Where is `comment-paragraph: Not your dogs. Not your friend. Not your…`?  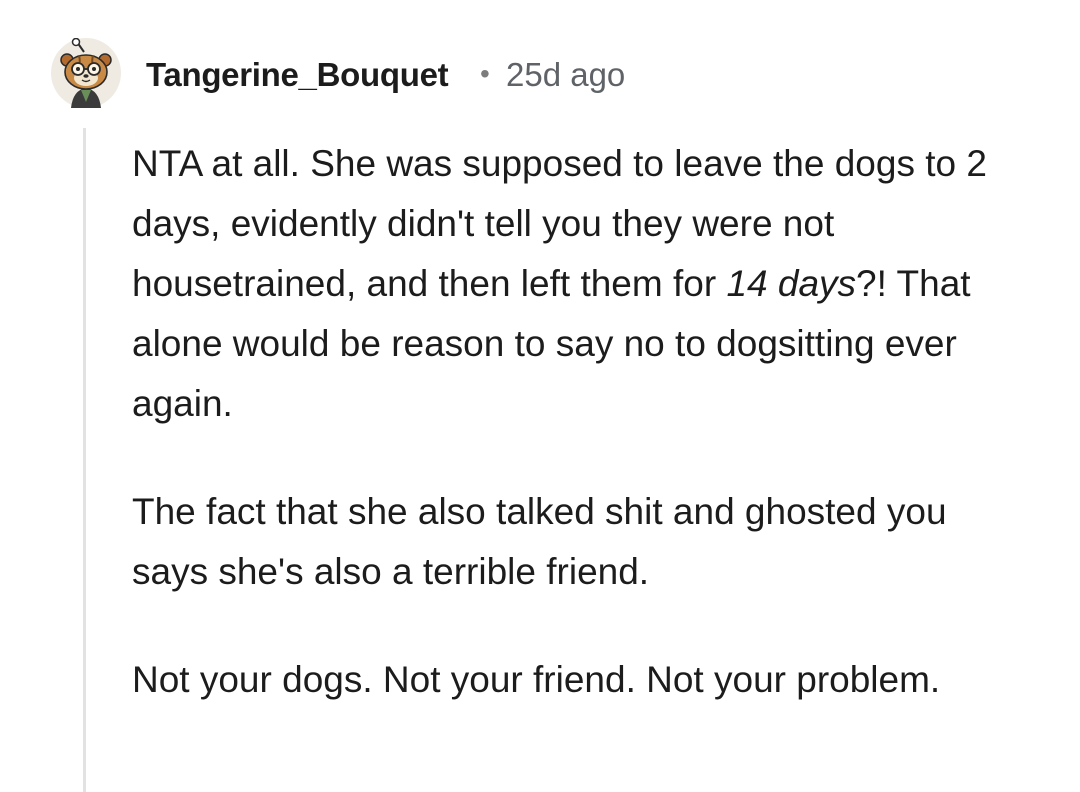
comment-paragraph: Not your dogs. Not your friend. Not your… is located at coordinates (536, 679).